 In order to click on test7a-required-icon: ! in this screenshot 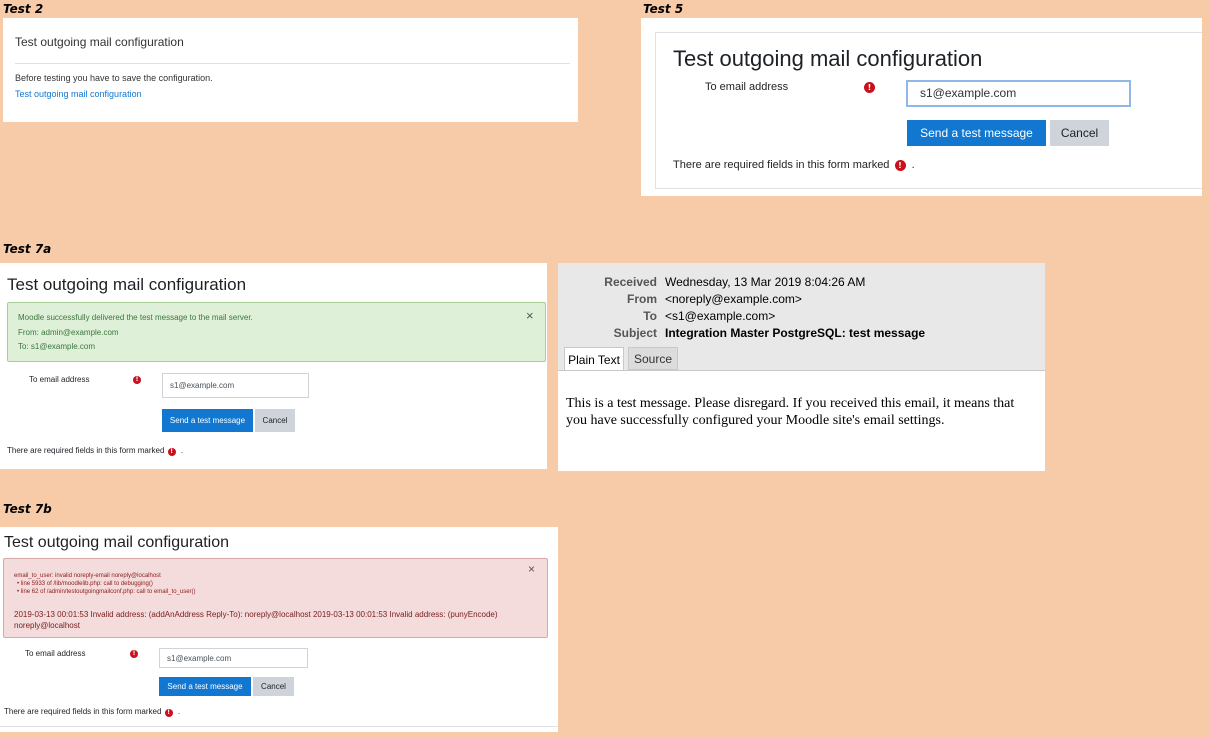, I will do `click(137, 380)`.